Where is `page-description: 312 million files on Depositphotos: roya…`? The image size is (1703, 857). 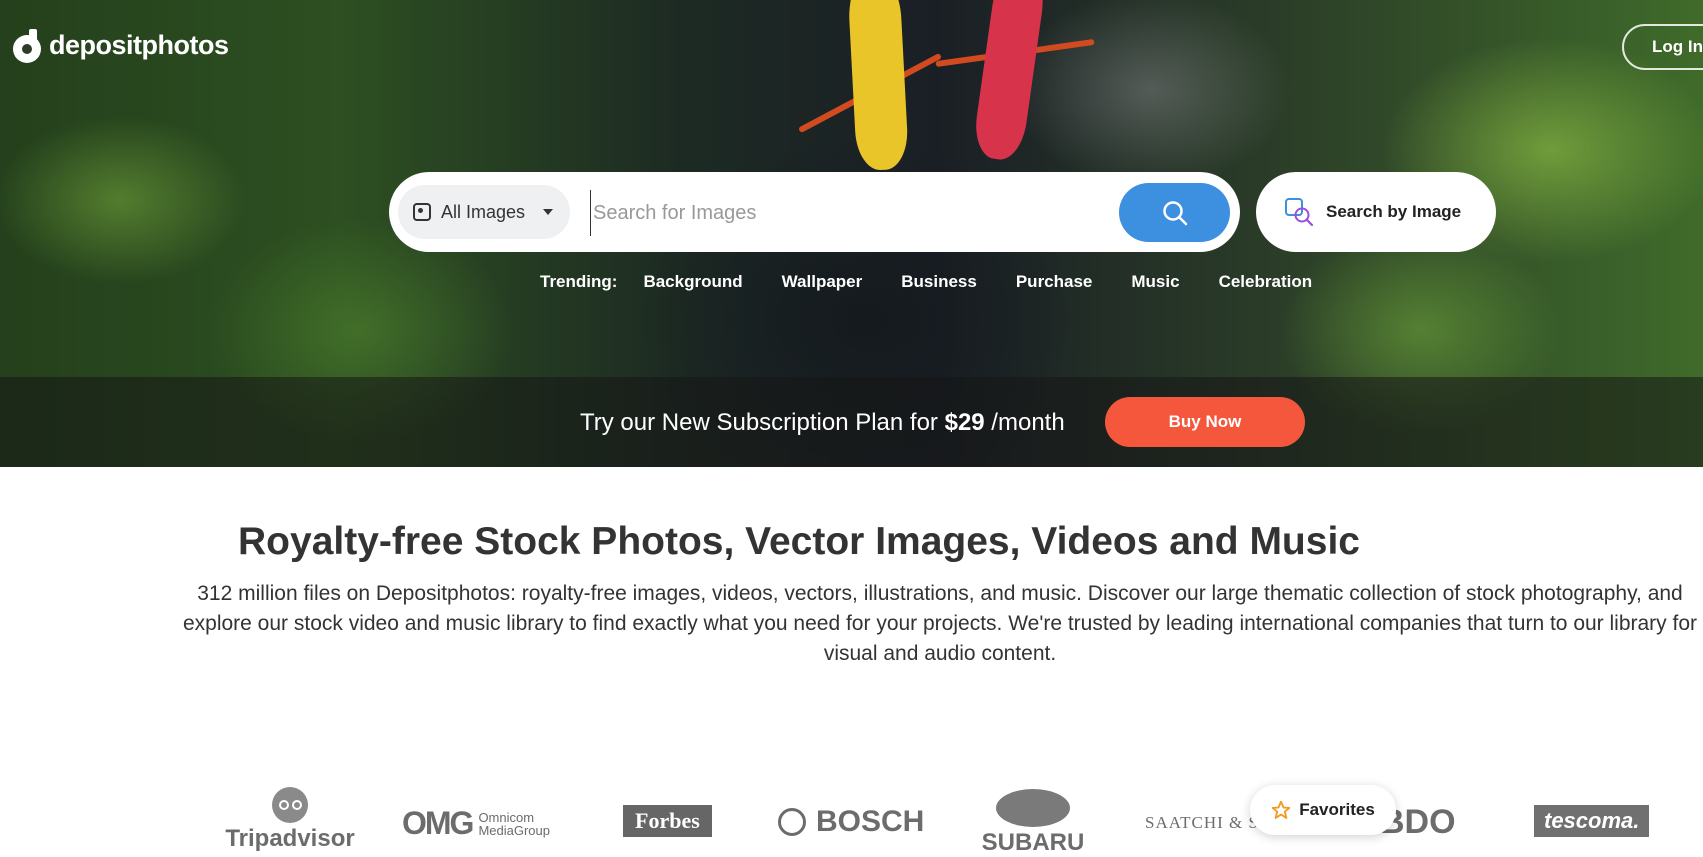 page-description: 312 million files on Depositphotos: roya… is located at coordinates (940, 623).